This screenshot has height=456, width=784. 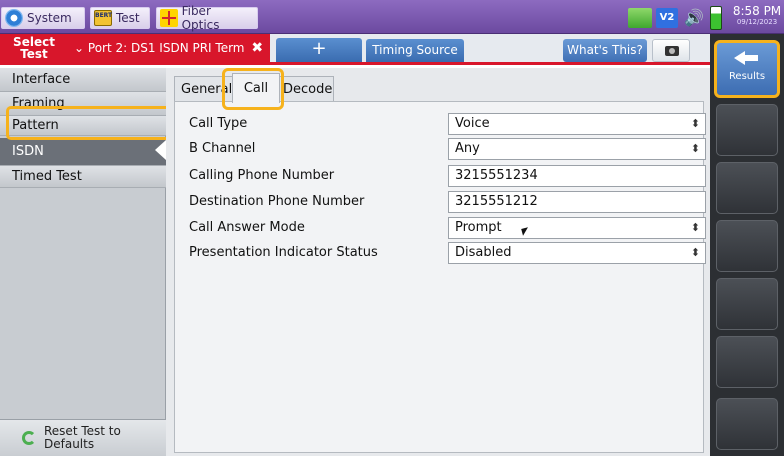 What do you see at coordinates (49, 18) in the screenshot?
I see `system-label: System` at bounding box center [49, 18].